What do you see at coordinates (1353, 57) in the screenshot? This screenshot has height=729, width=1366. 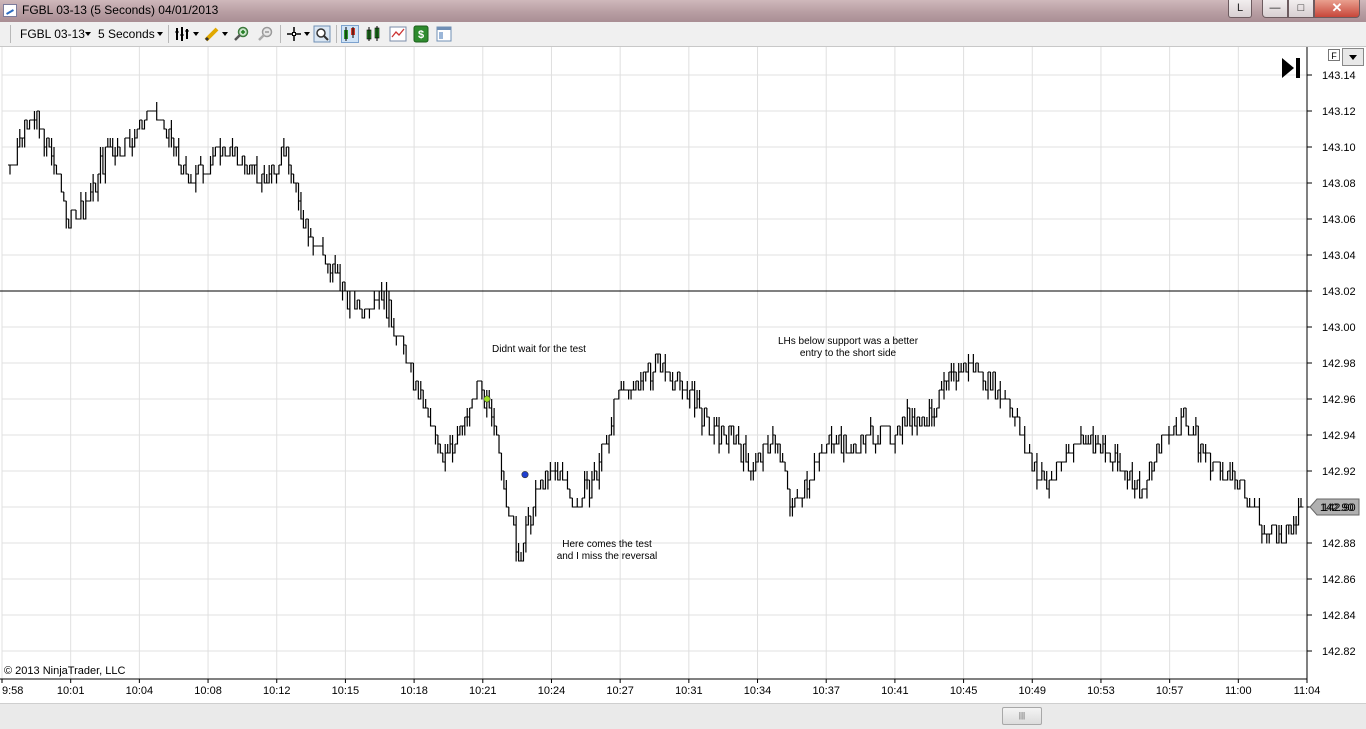 I see `price-scale-dropdown` at bounding box center [1353, 57].